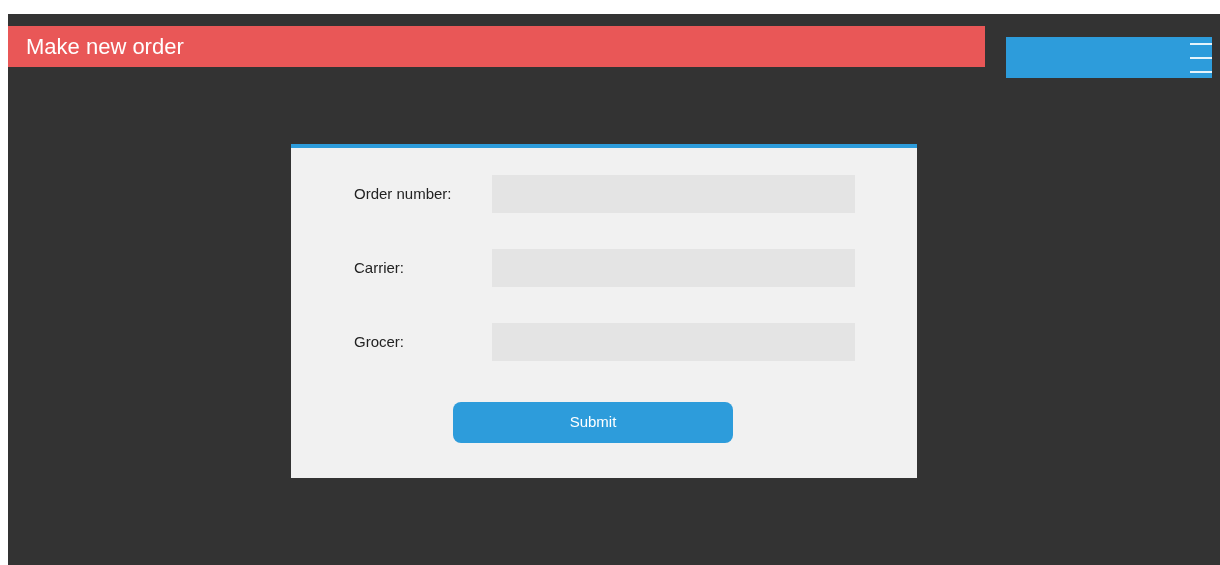 Image resolution: width=1220 pixels, height=565 pixels. What do you see at coordinates (379, 341) in the screenshot?
I see `field-label: Grocer:` at bounding box center [379, 341].